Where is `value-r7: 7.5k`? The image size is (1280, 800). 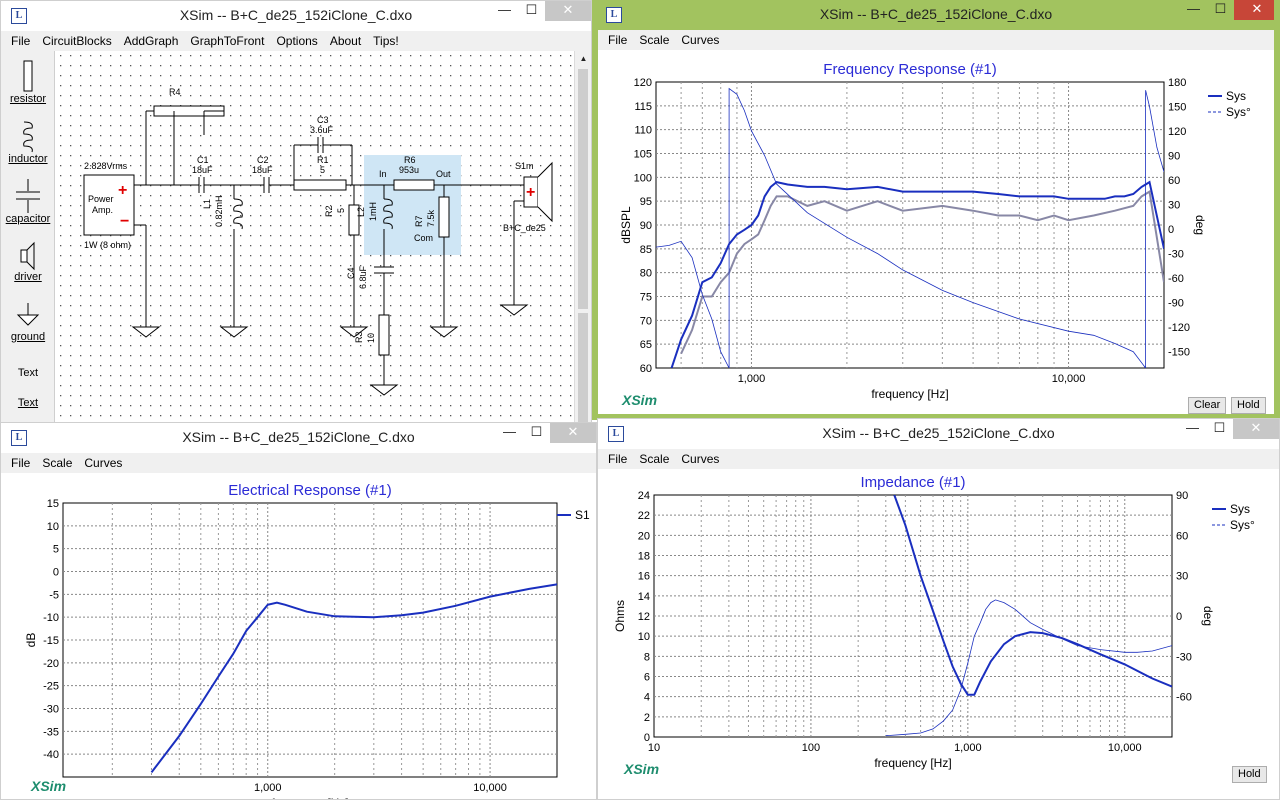 value-r7: 7.5k is located at coordinates (431, 218).